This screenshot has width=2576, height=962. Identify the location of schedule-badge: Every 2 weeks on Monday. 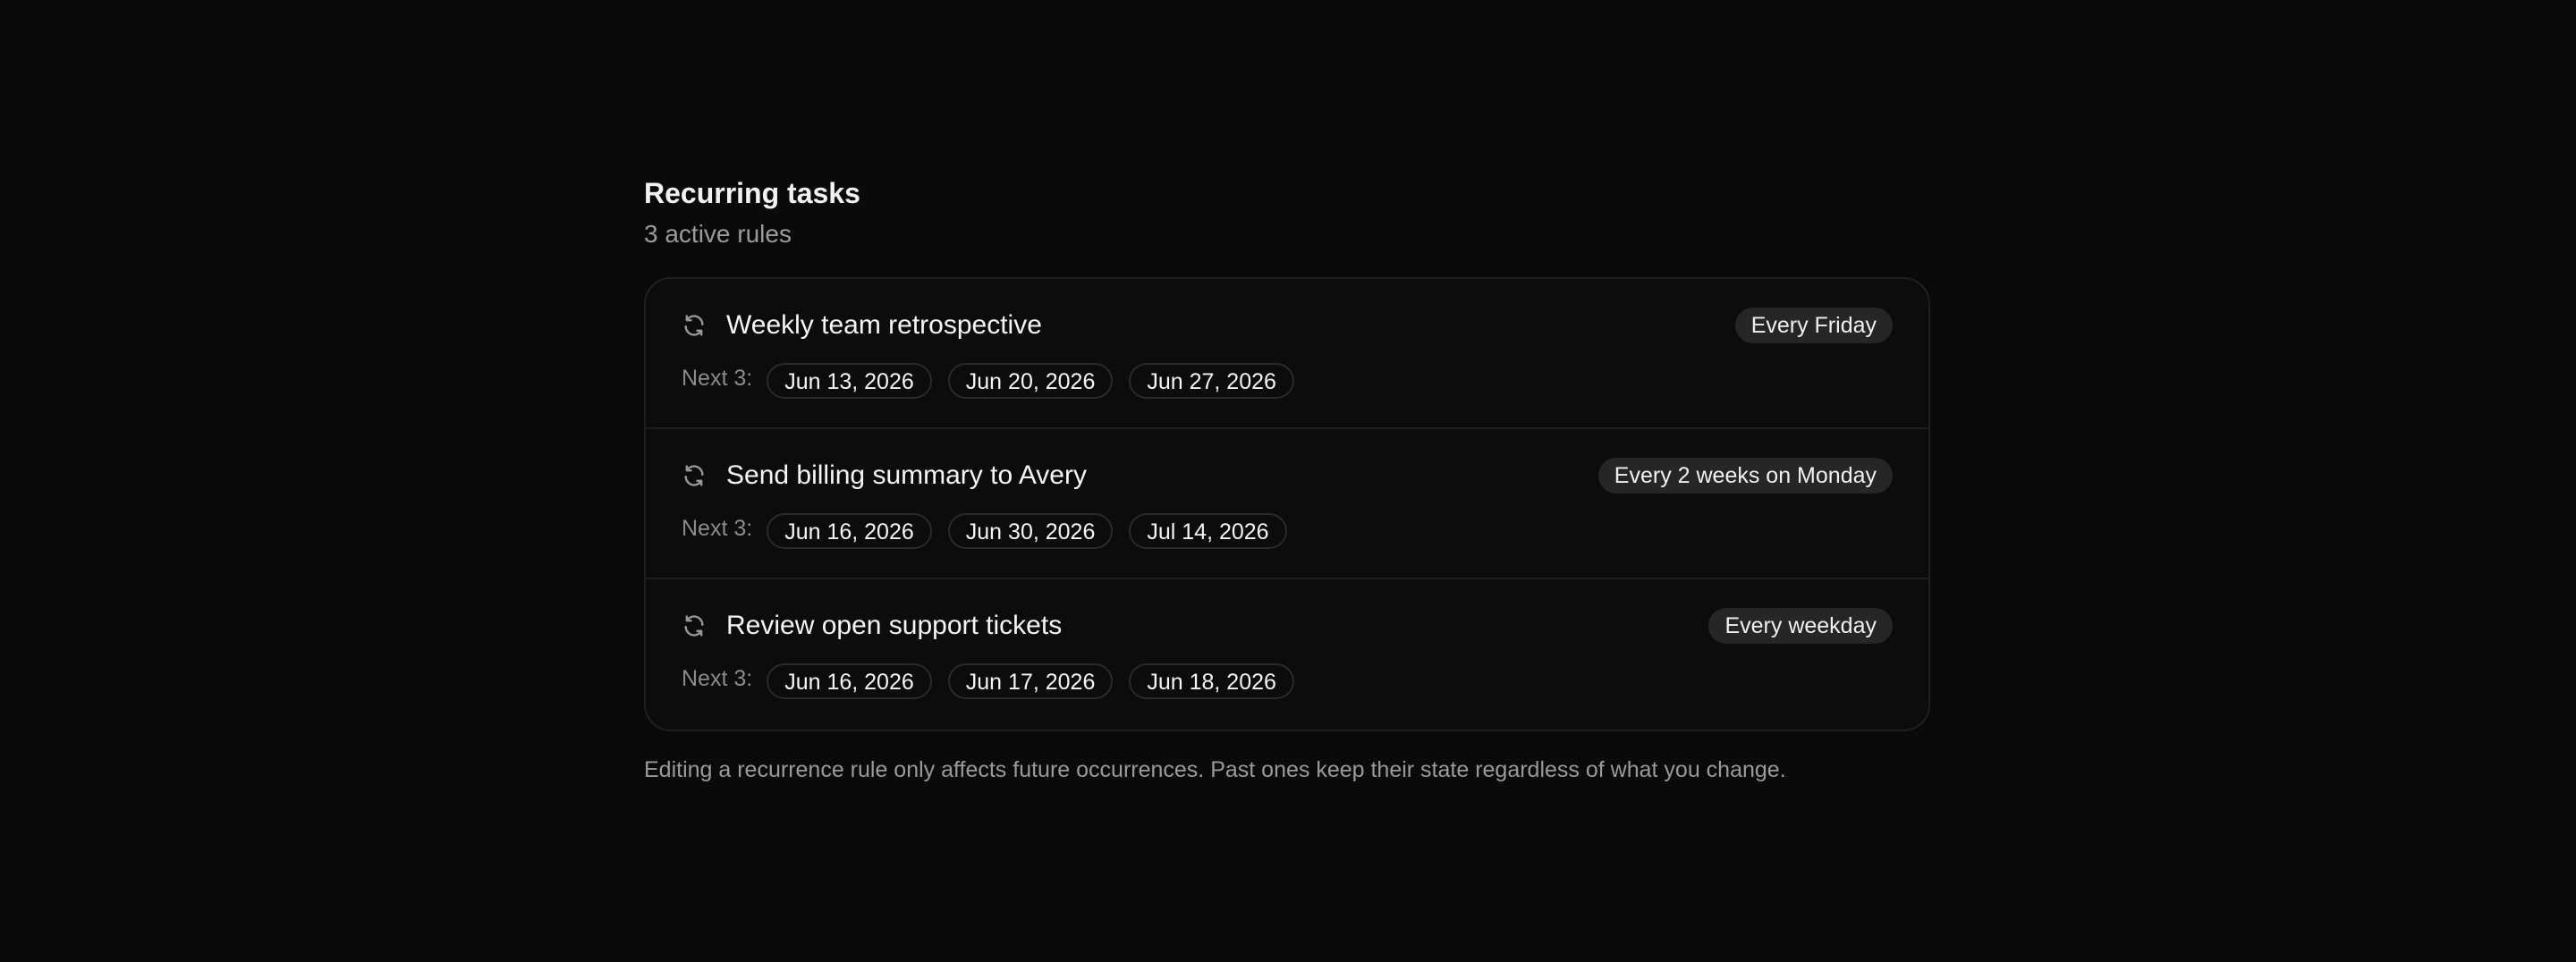
(1745, 476).